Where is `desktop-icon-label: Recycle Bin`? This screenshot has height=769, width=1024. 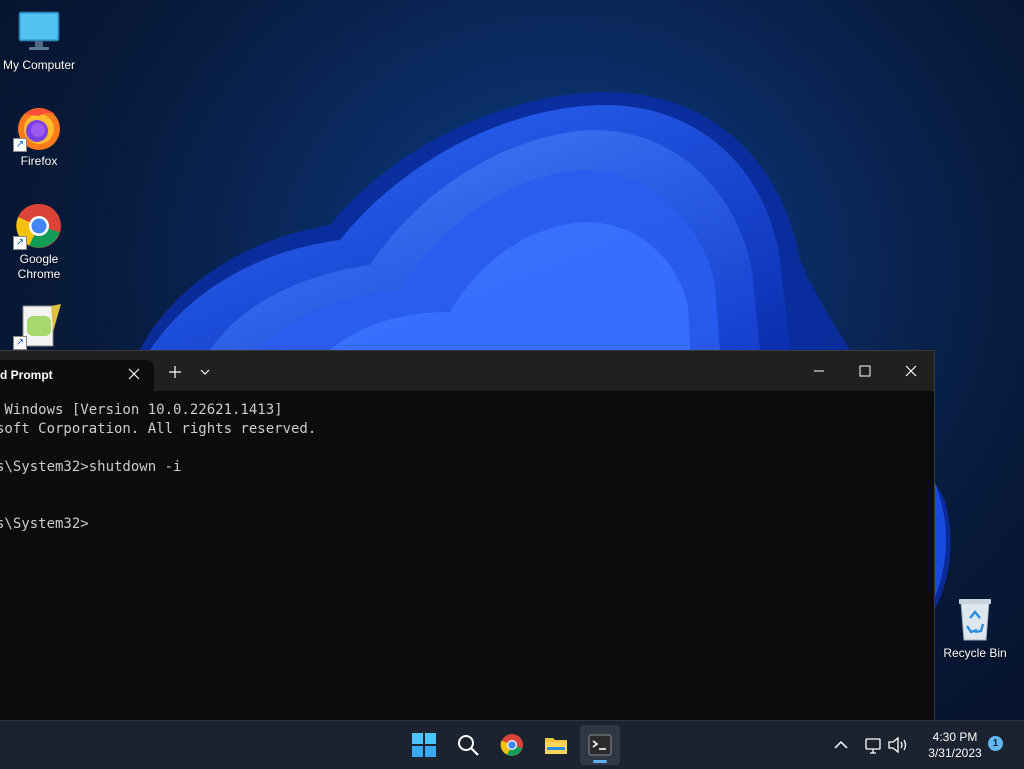
desktop-icon-label: Recycle Bin is located at coordinates (975, 653).